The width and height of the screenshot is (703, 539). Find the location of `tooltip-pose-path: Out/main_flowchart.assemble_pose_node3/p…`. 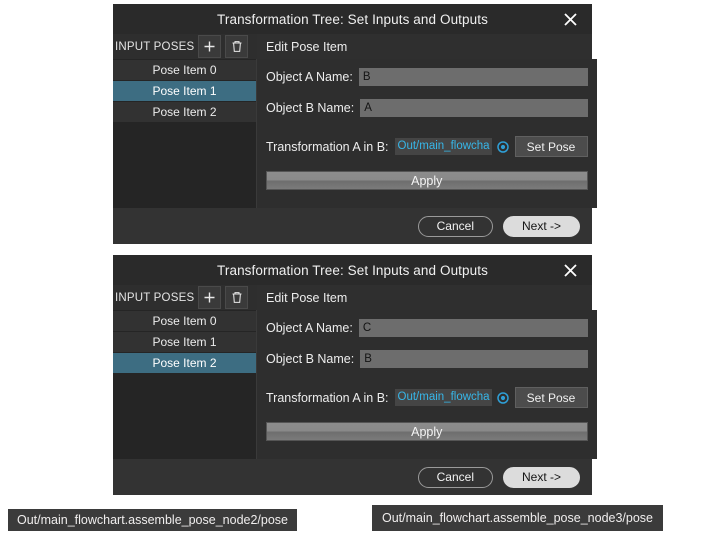

tooltip-pose-path: Out/main_flowchart.assemble_pose_node3/p… is located at coordinates (518, 518).